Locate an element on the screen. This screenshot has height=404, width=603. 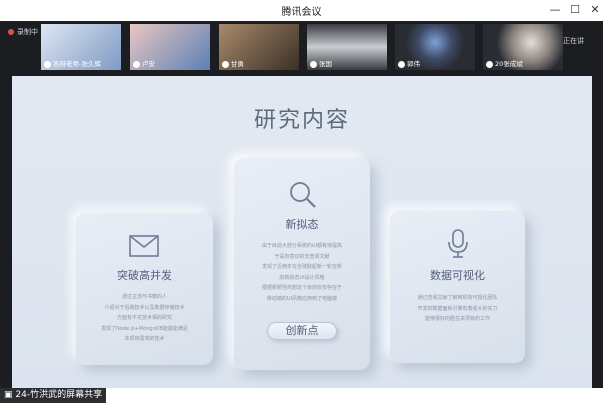
participant-tile: 答辩老师-张久辉 is located at coordinates (81, 47).